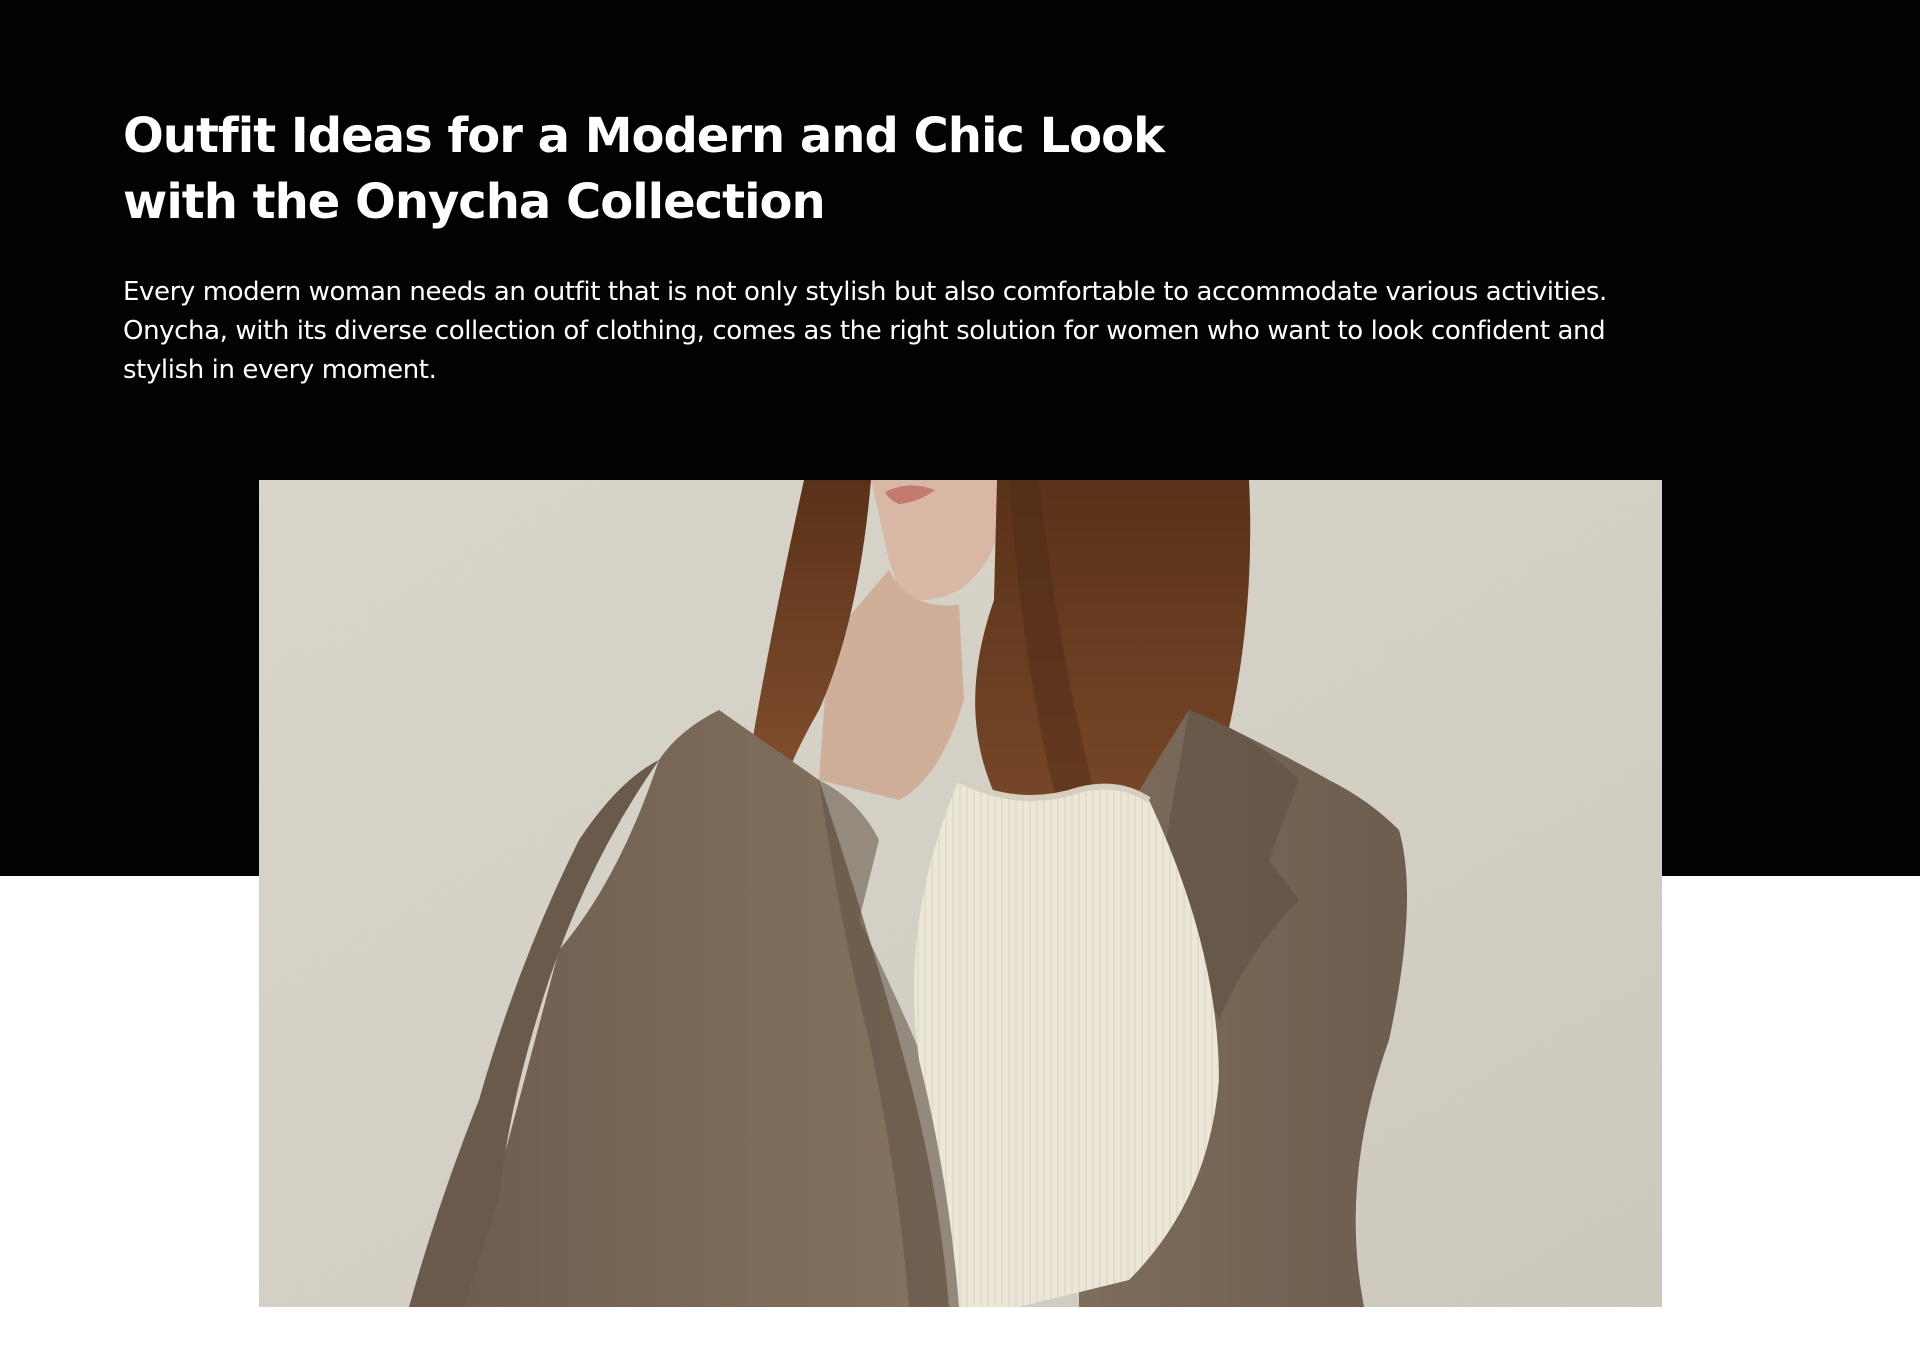 The image size is (1920, 1350). I want to click on article-title-line-1: Outfit Ideas for a Modern and Chic Look, so click(644, 136).